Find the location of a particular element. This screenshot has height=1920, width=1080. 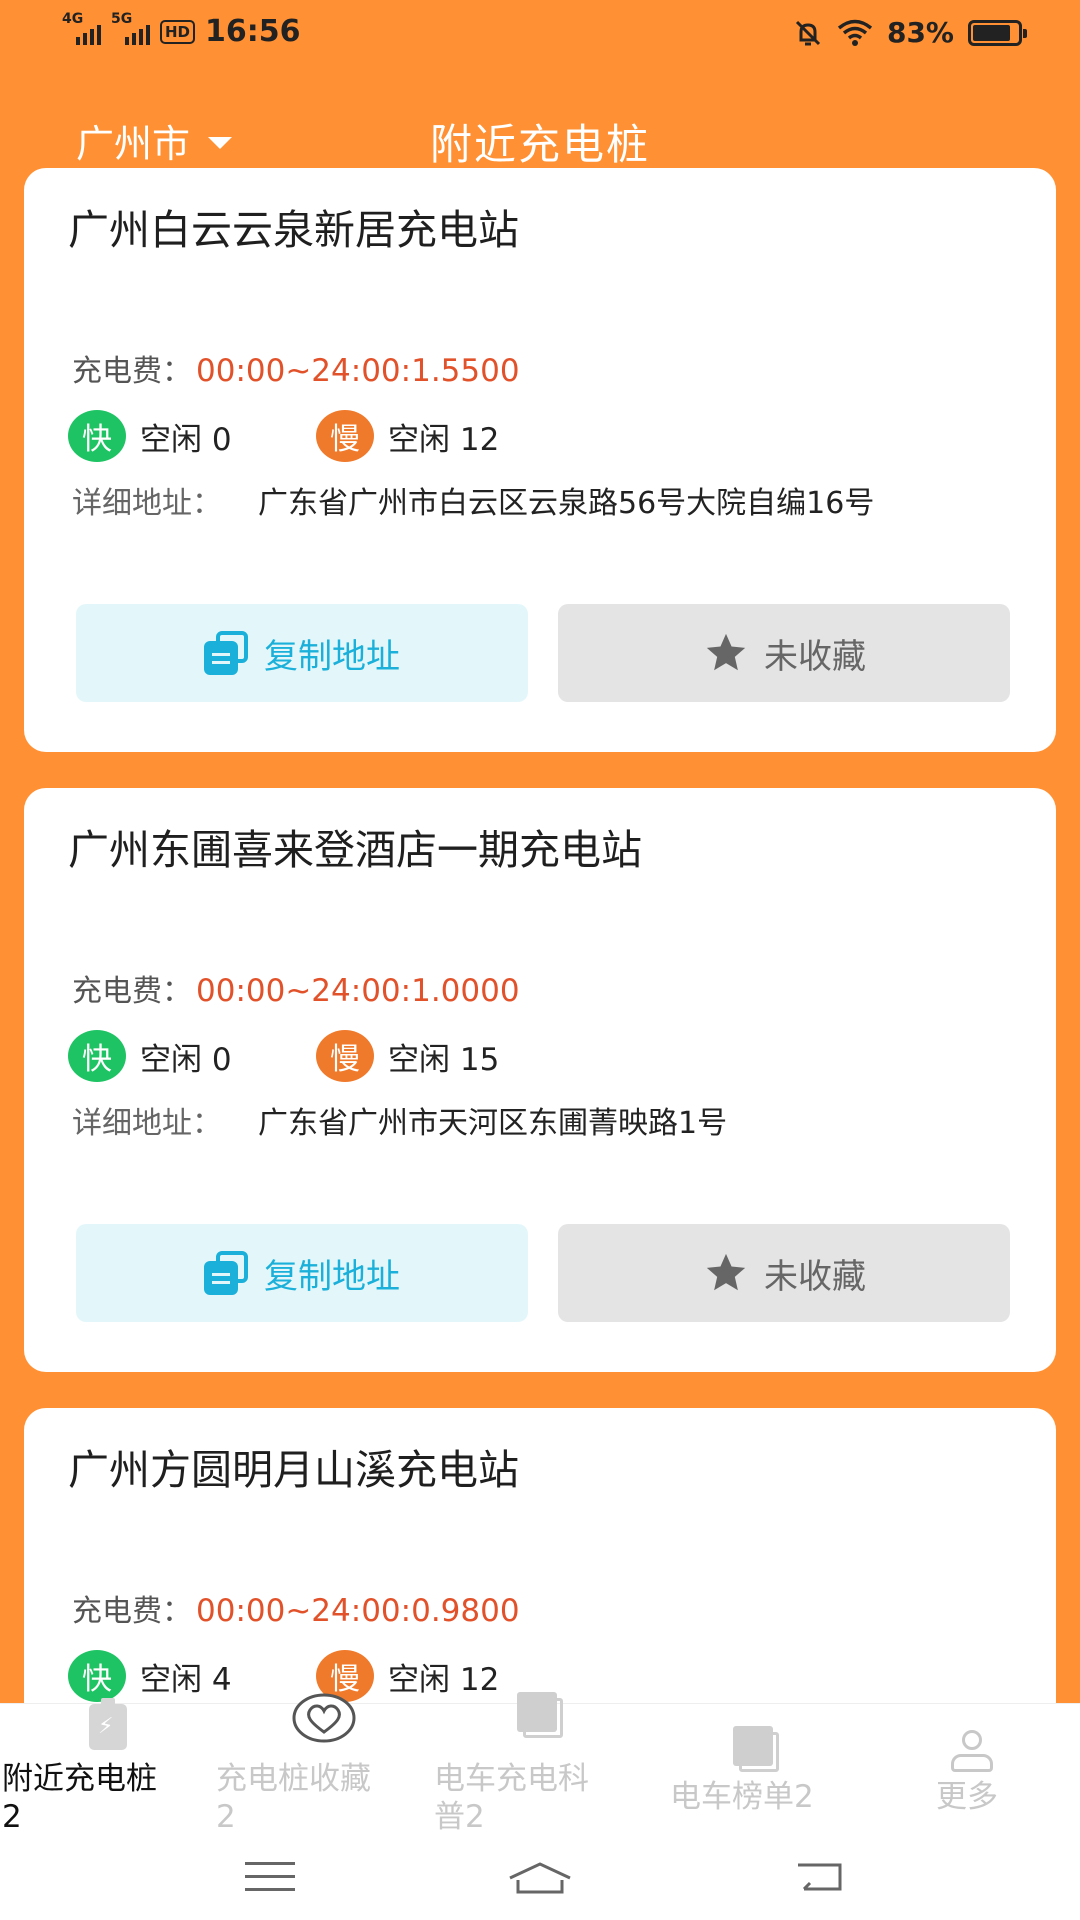

fee-row: 充电费： 00:00~24:00:1.5500 is located at coordinates (296, 368).